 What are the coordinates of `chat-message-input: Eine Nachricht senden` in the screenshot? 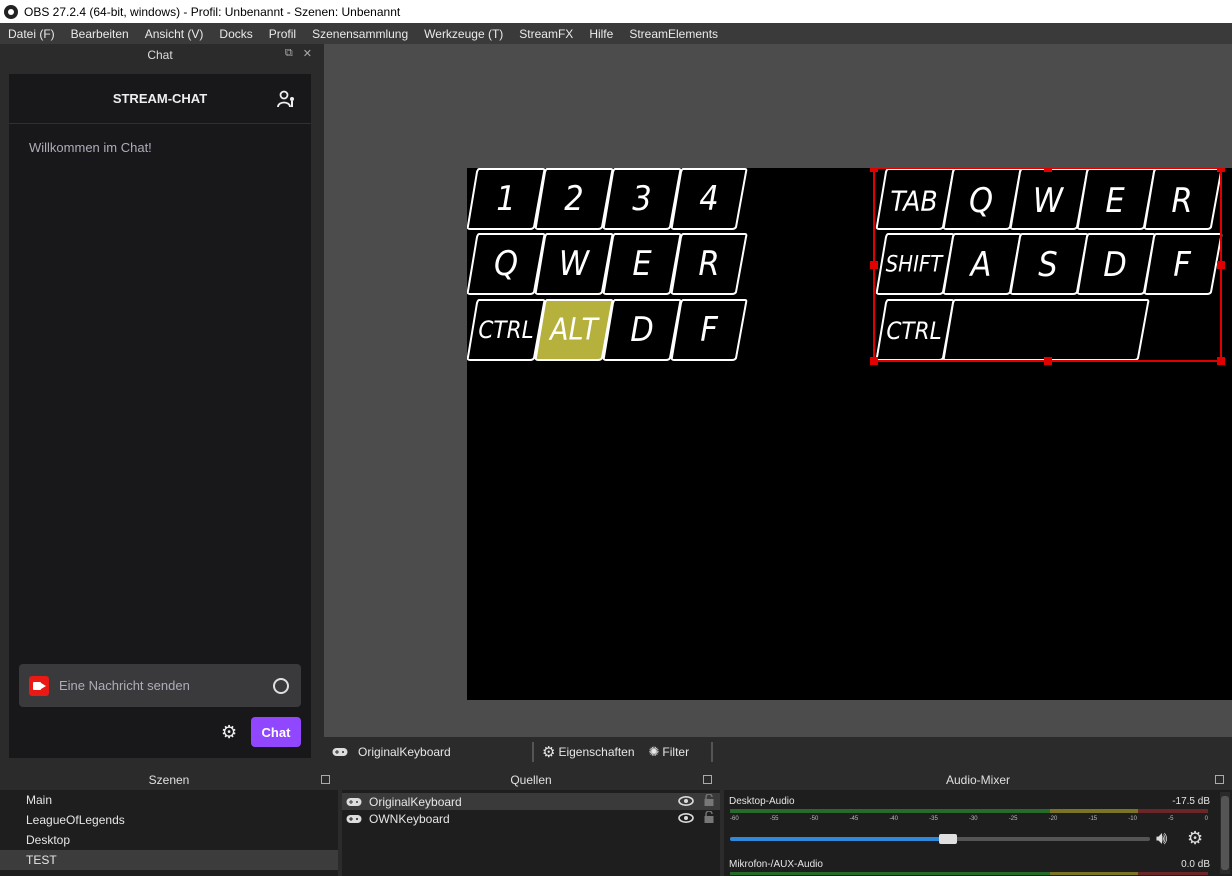 It's located at (160, 685).